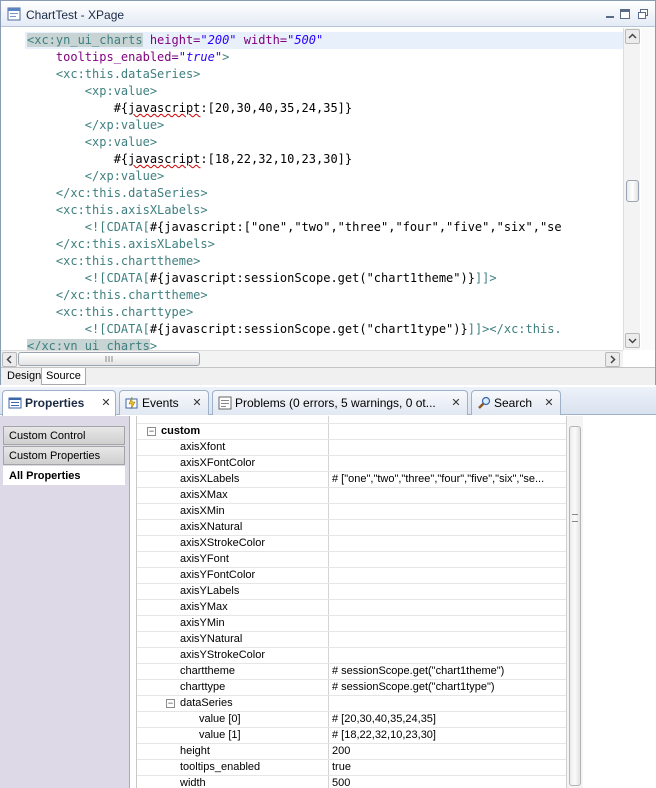  Describe the element at coordinates (171, 40) in the screenshot. I see `code-token: height=` at that location.